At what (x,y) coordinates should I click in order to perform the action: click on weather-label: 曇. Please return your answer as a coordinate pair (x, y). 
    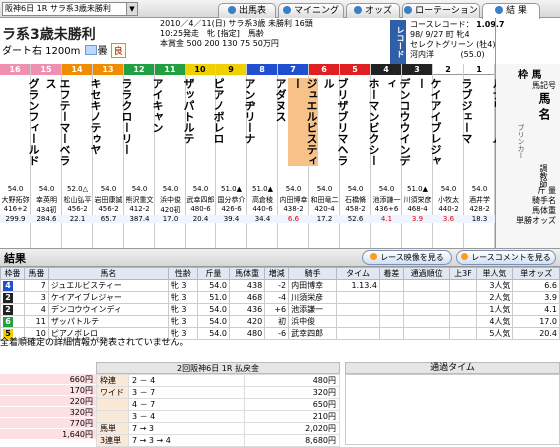
    Looking at the image, I should click on (102, 51).